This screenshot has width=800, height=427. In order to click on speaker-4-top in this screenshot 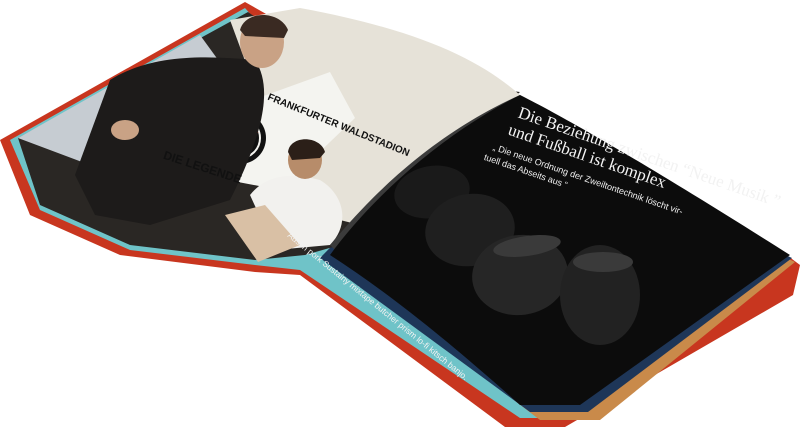, I will do `click(603, 262)`.